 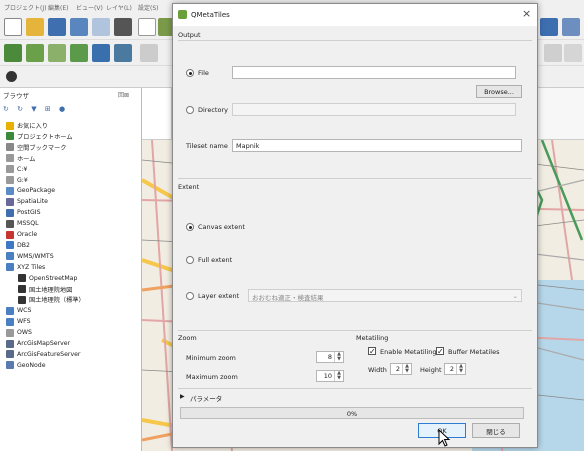 I want to click on statistics-icon, so click(x=571, y=27).